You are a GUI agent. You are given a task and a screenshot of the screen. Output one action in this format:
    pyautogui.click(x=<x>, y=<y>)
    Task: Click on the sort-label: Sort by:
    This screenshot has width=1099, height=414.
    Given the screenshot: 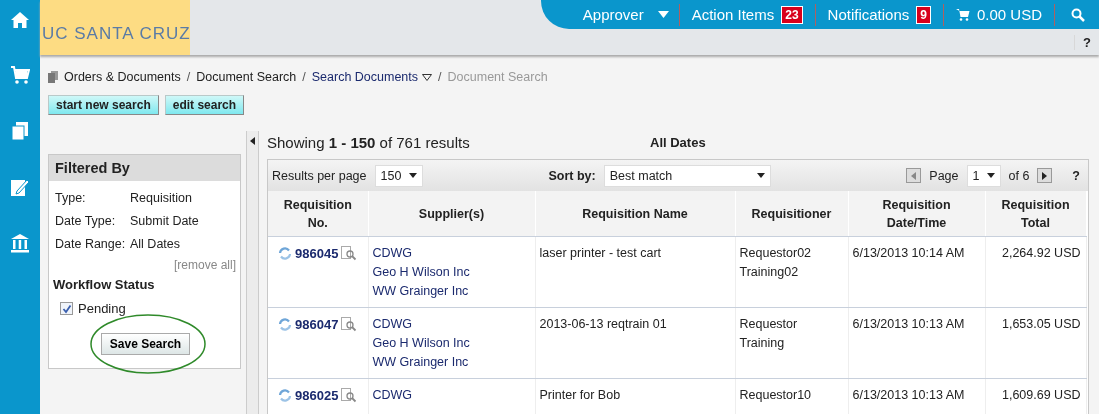 What is the action you would take?
    pyautogui.click(x=572, y=175)
    